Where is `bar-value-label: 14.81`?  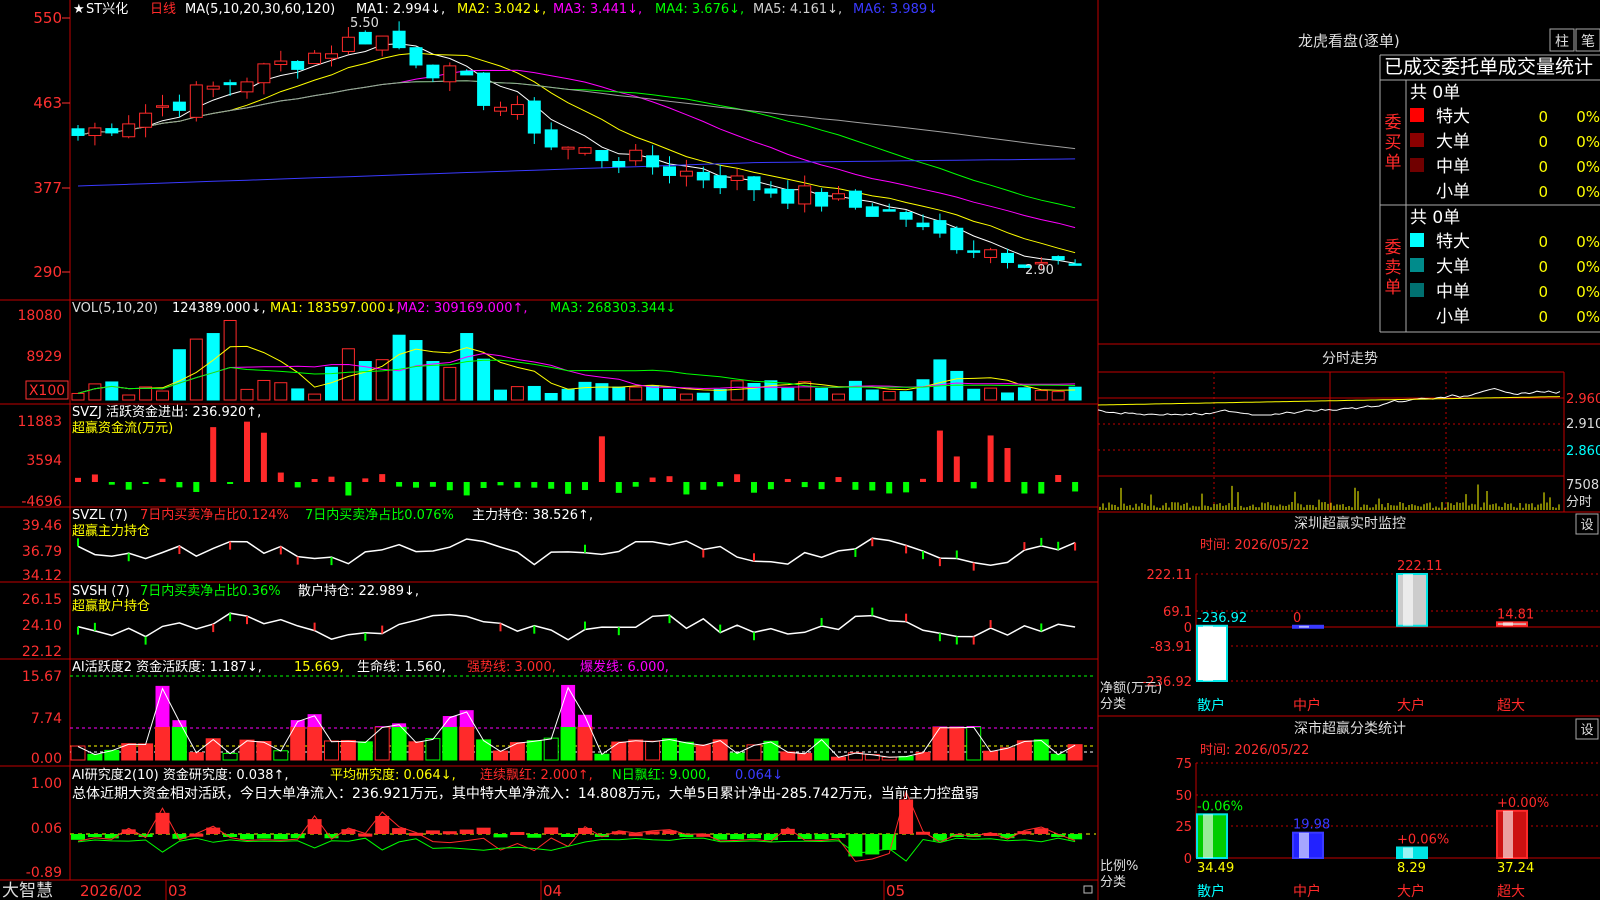
bar-value-label: 14.81 is located at coordinates (1515, 614).